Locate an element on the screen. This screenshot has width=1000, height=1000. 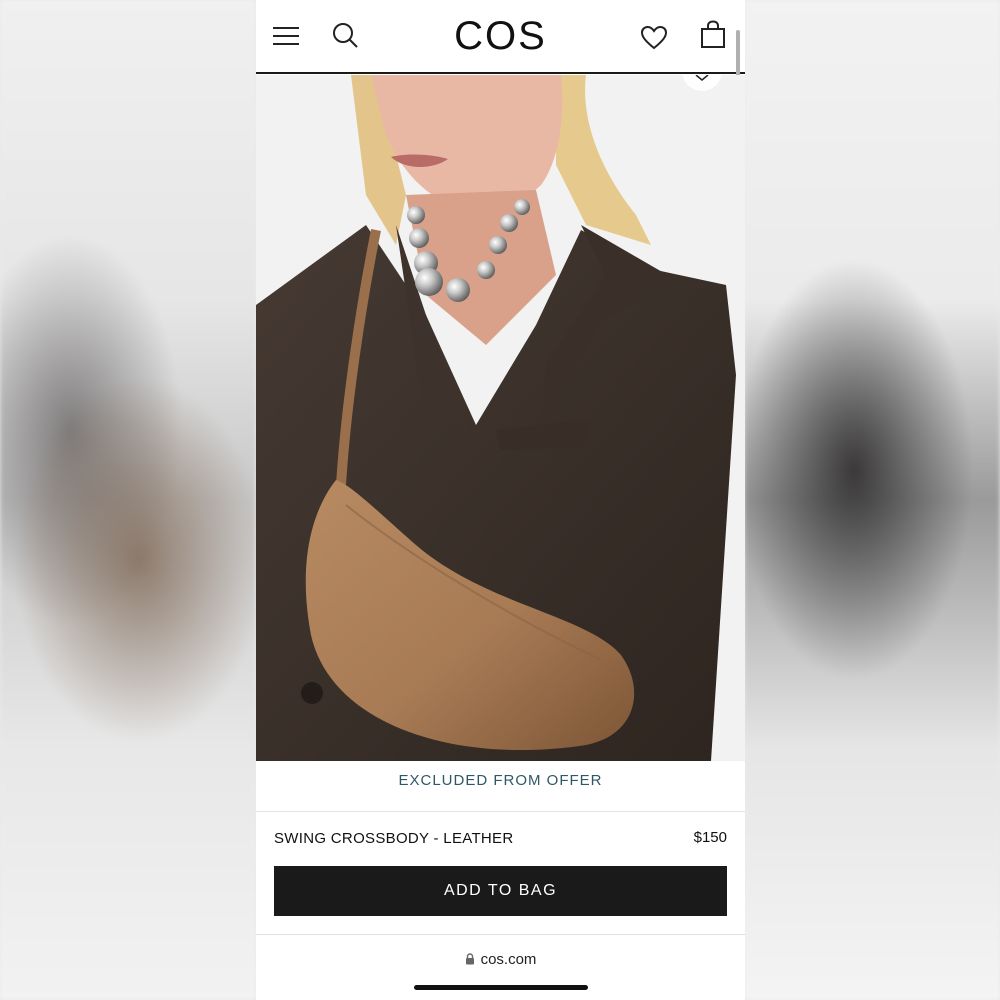
product-name: SWING CROSSBODY - LEATHER is located at coordinates (394, 838).